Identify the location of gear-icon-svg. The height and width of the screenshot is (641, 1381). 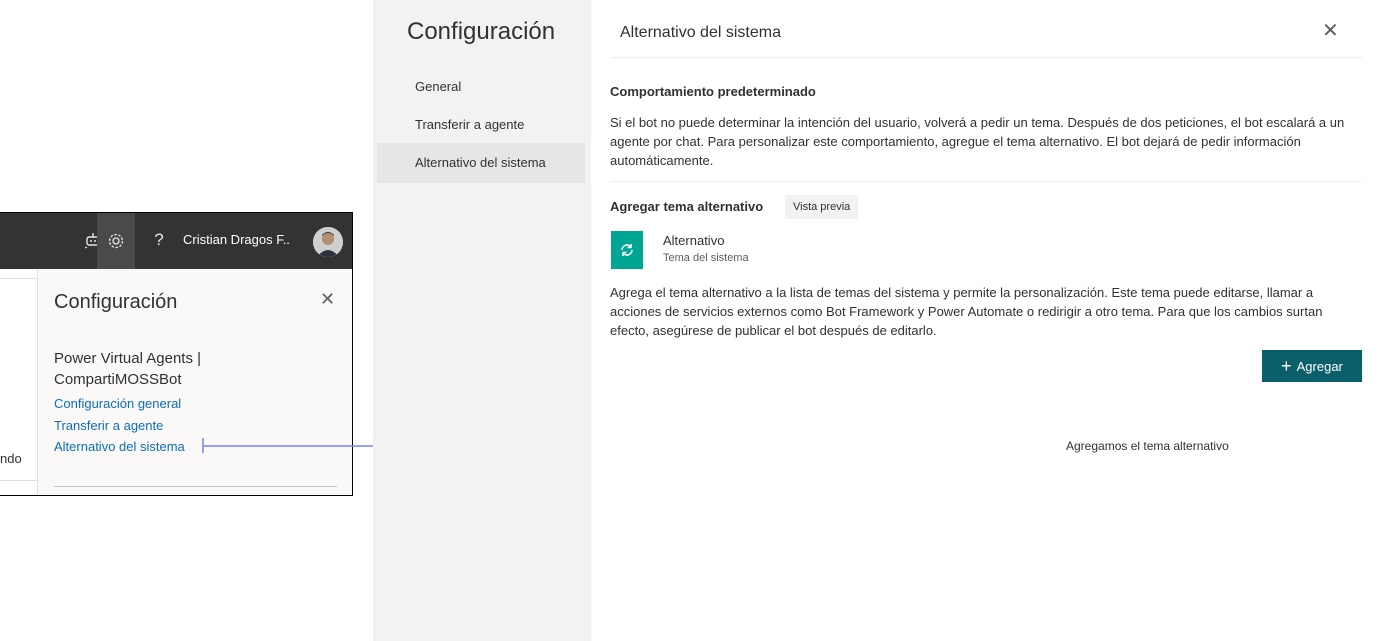
(116, 241).